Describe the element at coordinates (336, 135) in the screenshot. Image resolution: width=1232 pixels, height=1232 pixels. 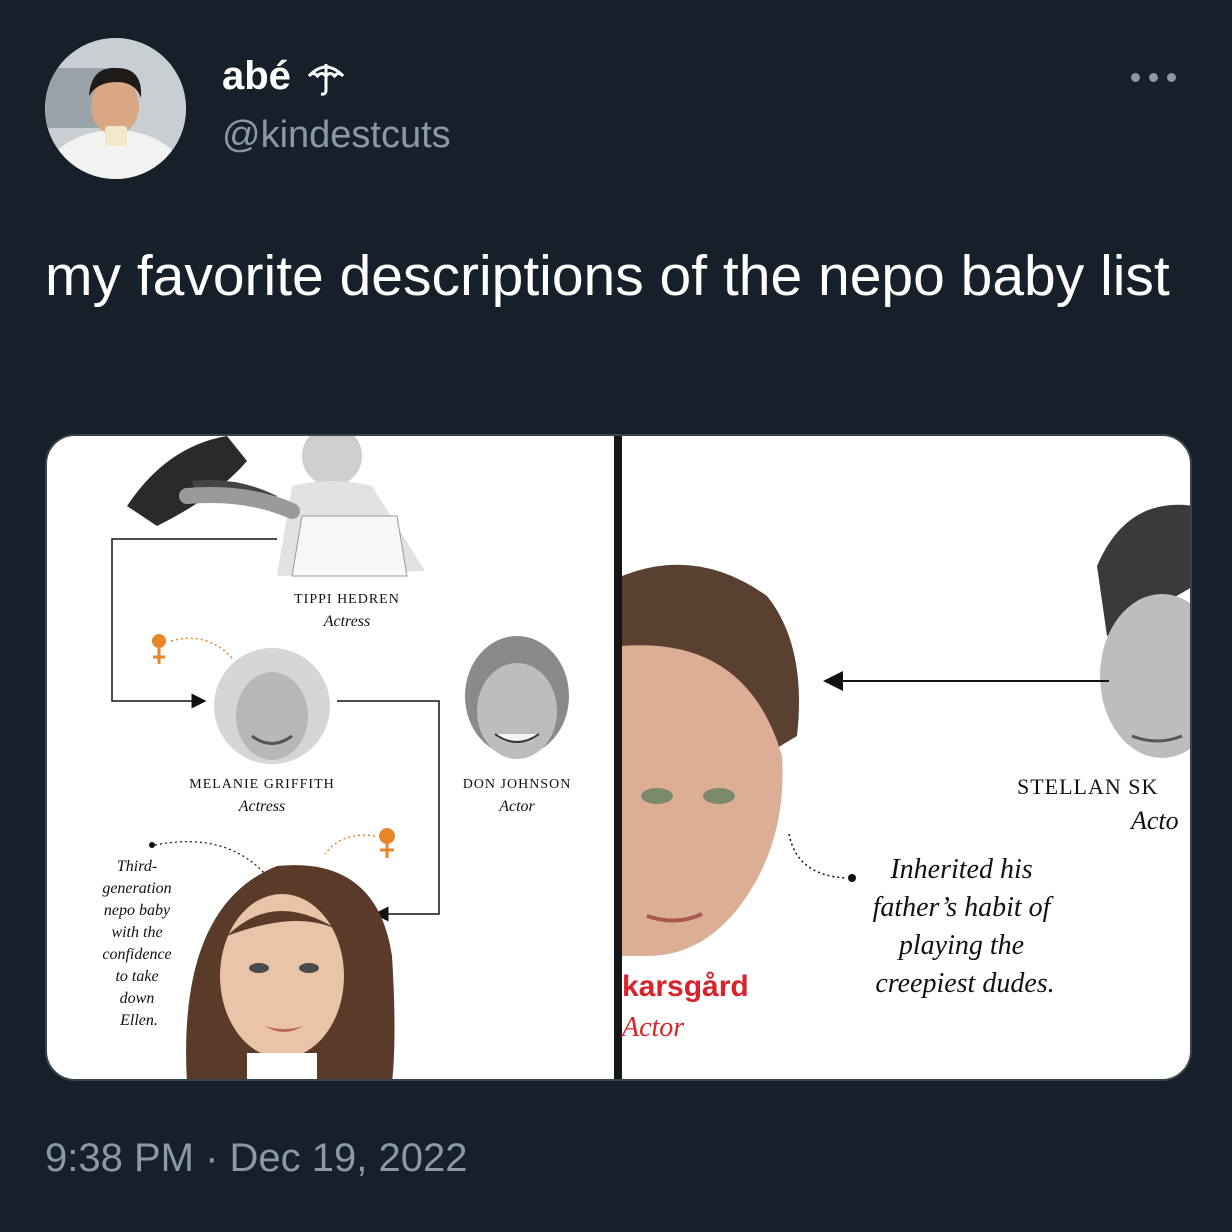
I see `handle: @kindestcuts` at that location.